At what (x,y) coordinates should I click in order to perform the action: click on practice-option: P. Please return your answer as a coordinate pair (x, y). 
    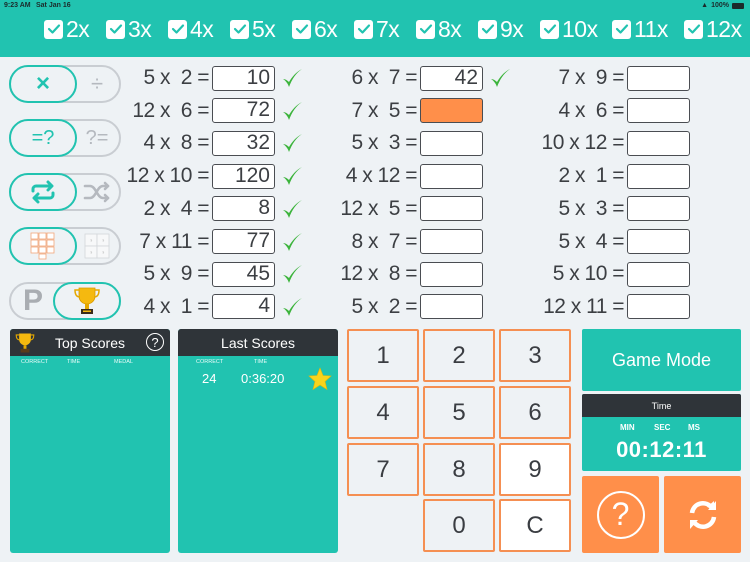
    Looking at the image, I should click on (33, 301).